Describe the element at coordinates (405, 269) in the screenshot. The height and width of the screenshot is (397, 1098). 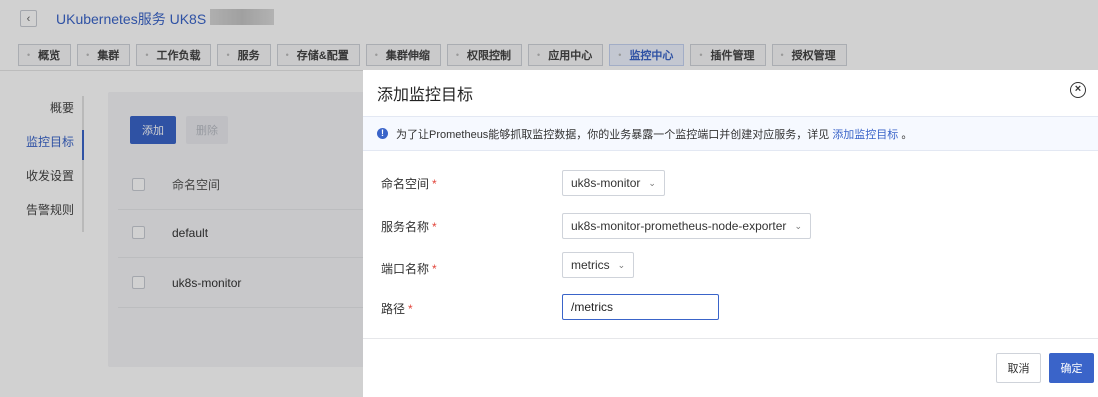
I see `port-label-text: 端口名称` at that location.